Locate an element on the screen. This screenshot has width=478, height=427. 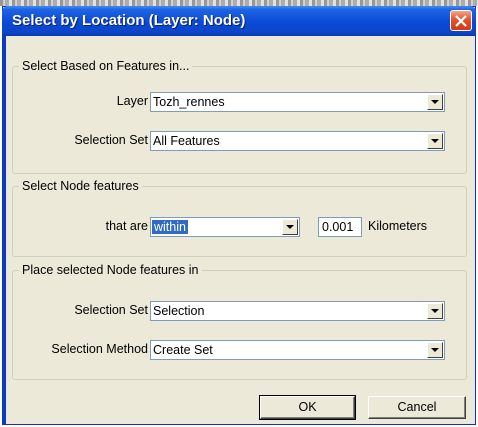
cancel-button: Cancel is located at coordinates (417, 407).